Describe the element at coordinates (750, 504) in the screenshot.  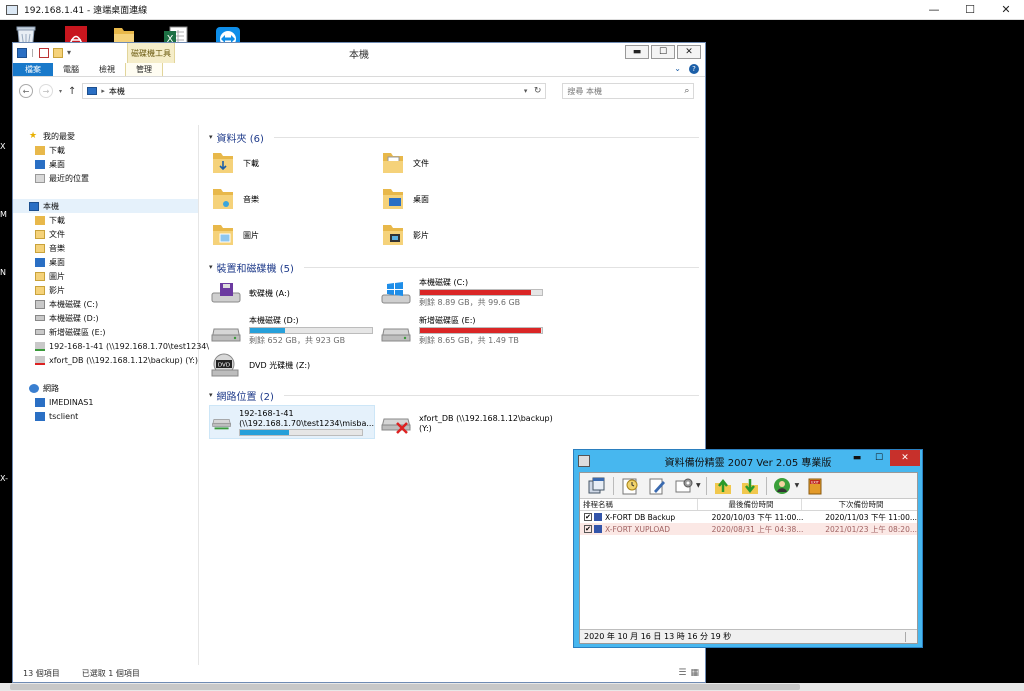
I see `column-last-backup: 最後備份時間` at that location.